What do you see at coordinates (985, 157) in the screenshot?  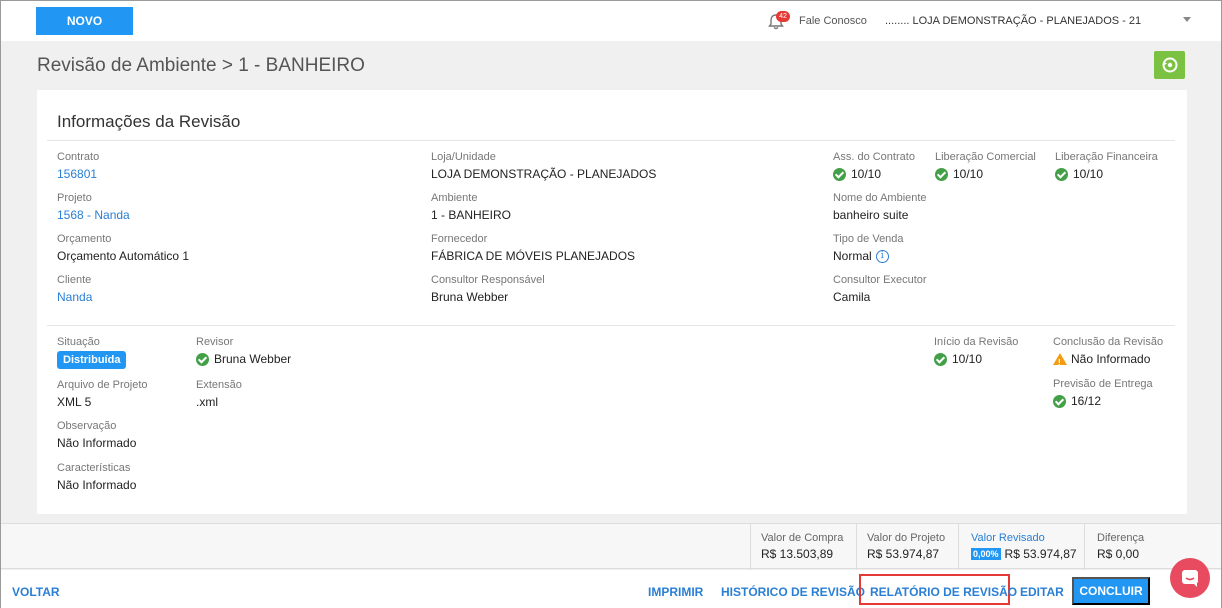 I see `field-label: Liberação Comercial` at bounding box center [985, 157].